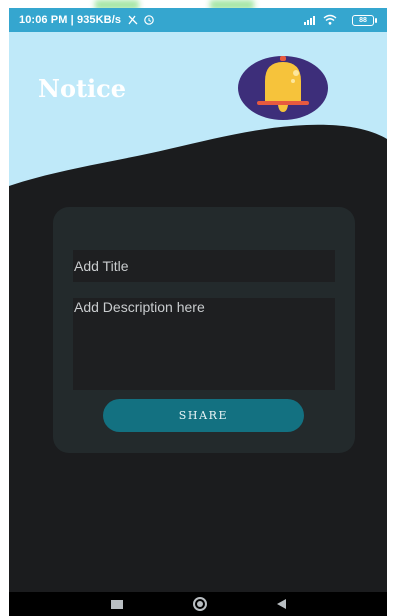 This screenshot has width=396, height=616. I want to click on status-left: 10:06 PM | 935KB/s, so click(88, 20).